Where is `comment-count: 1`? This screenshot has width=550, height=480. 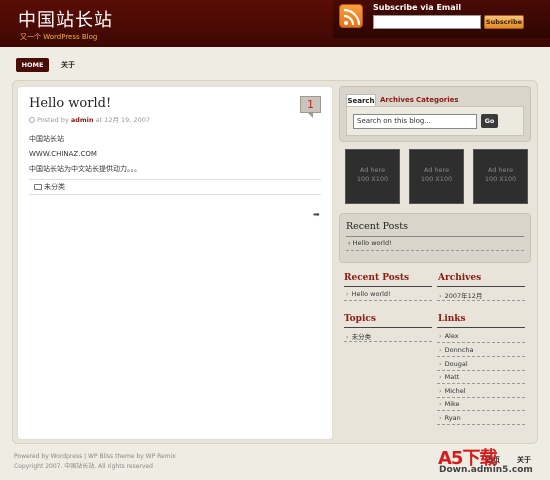
comment-count: 1 is located at coordinates (310, 104).